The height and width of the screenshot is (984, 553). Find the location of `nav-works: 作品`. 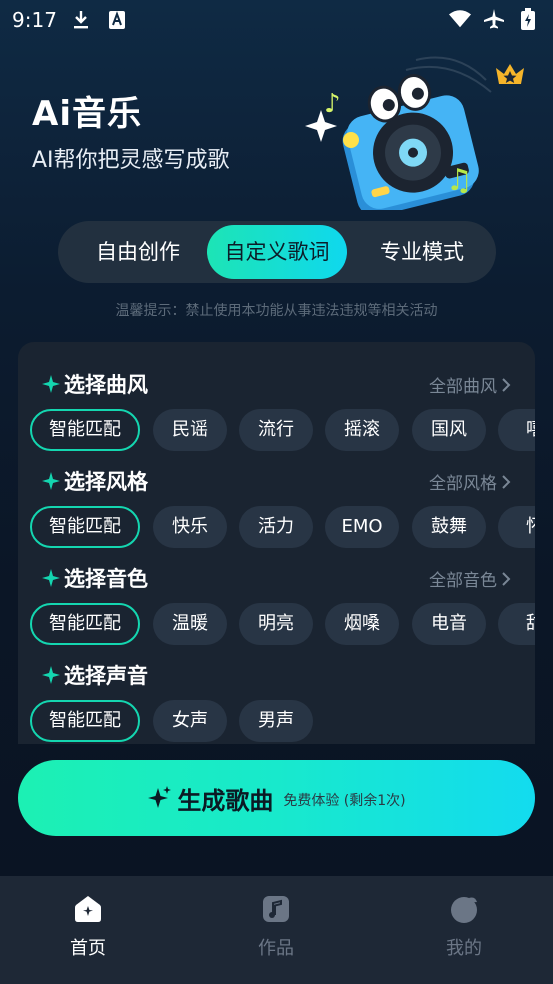

nav-works: 作品 is located at coordinates (276, 927).